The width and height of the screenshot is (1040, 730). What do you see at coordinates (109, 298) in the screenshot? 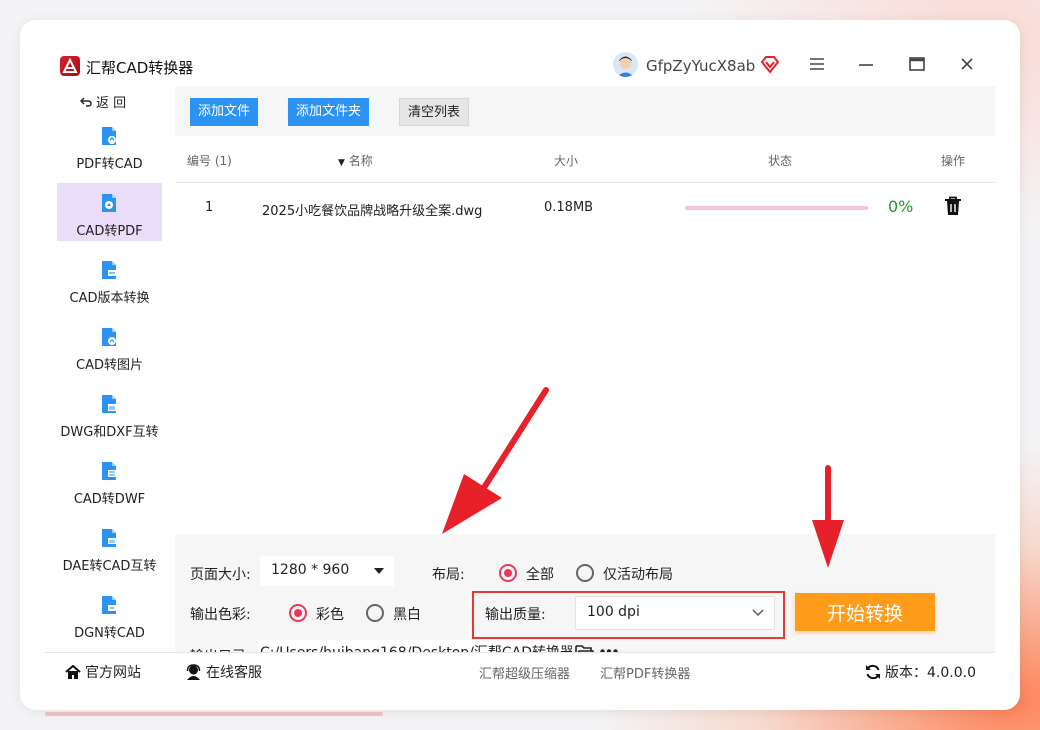
I see `sidebar-item-label: CAD版本转换` at bounding box center [109, 298].